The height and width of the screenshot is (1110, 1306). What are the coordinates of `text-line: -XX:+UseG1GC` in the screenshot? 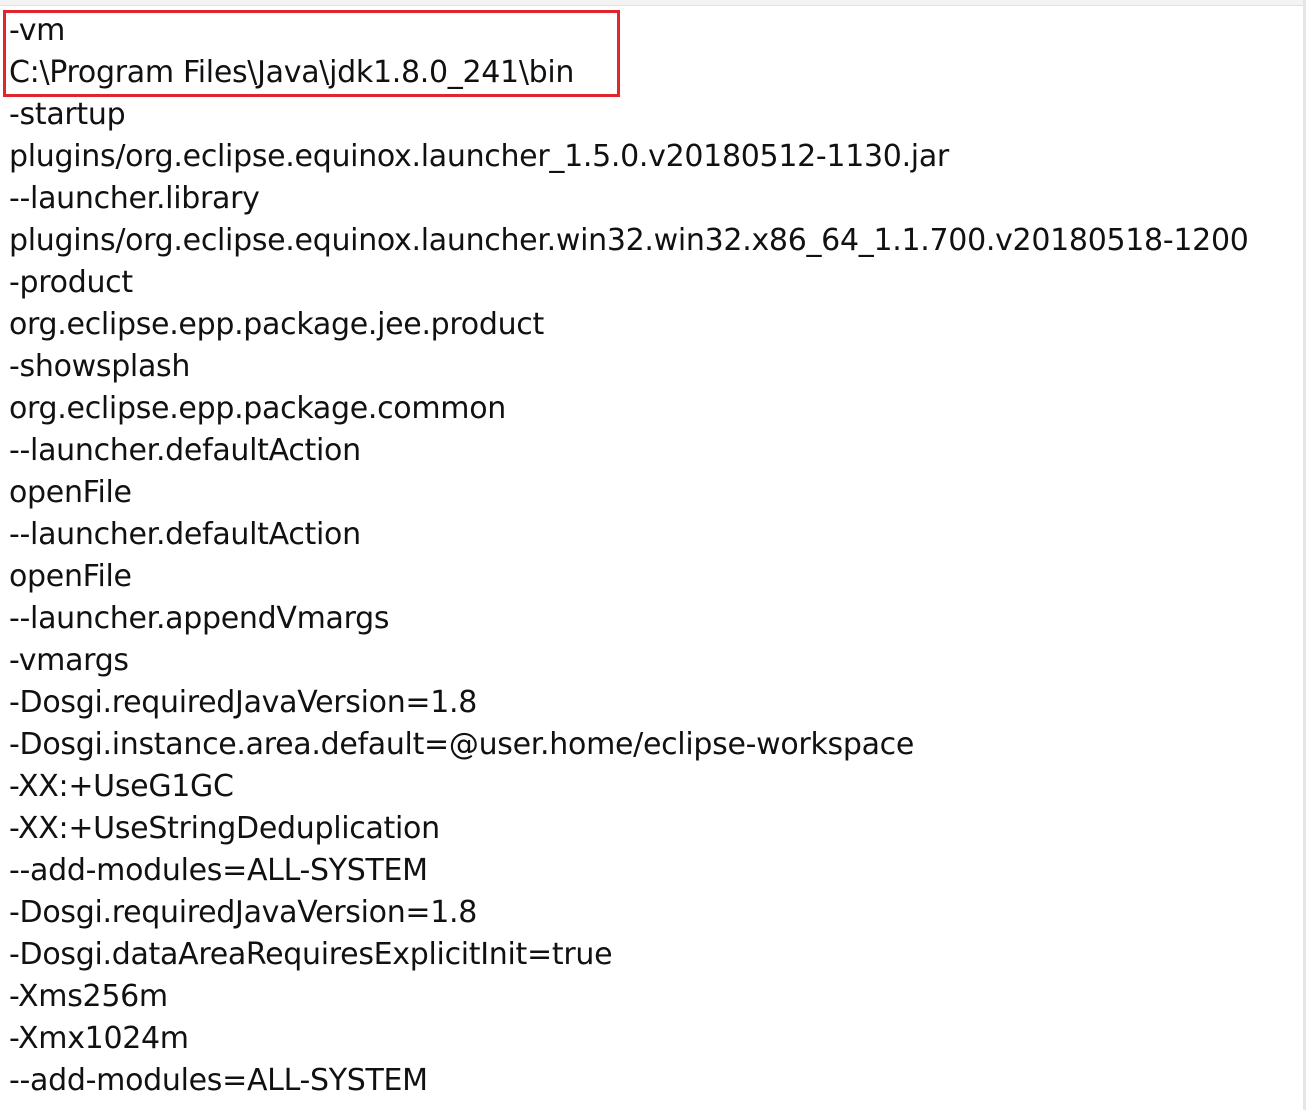 It's located at (654, 787).